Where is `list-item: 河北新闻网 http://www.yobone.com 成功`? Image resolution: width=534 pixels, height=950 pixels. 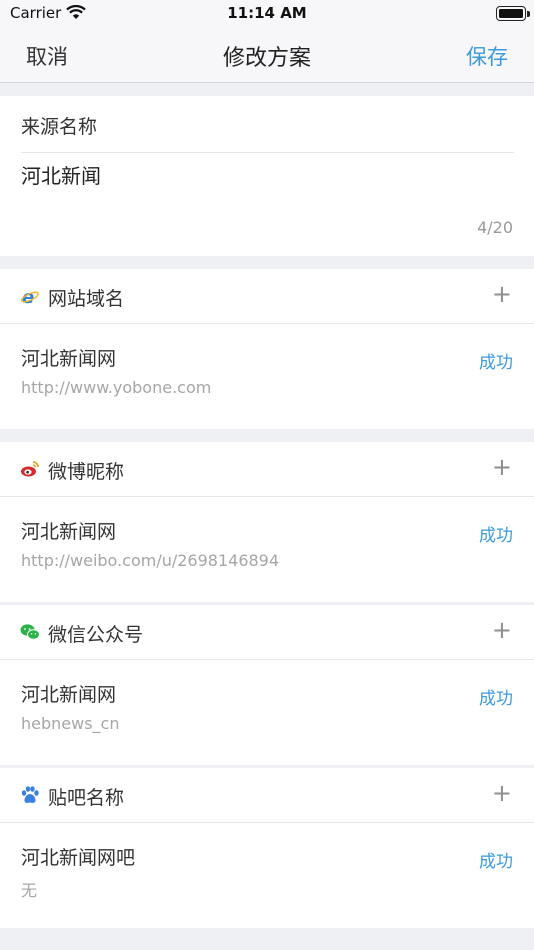 list-item: 河北新闻网 http://www.yobone.com 成功 is located at coordinates (267, 376).